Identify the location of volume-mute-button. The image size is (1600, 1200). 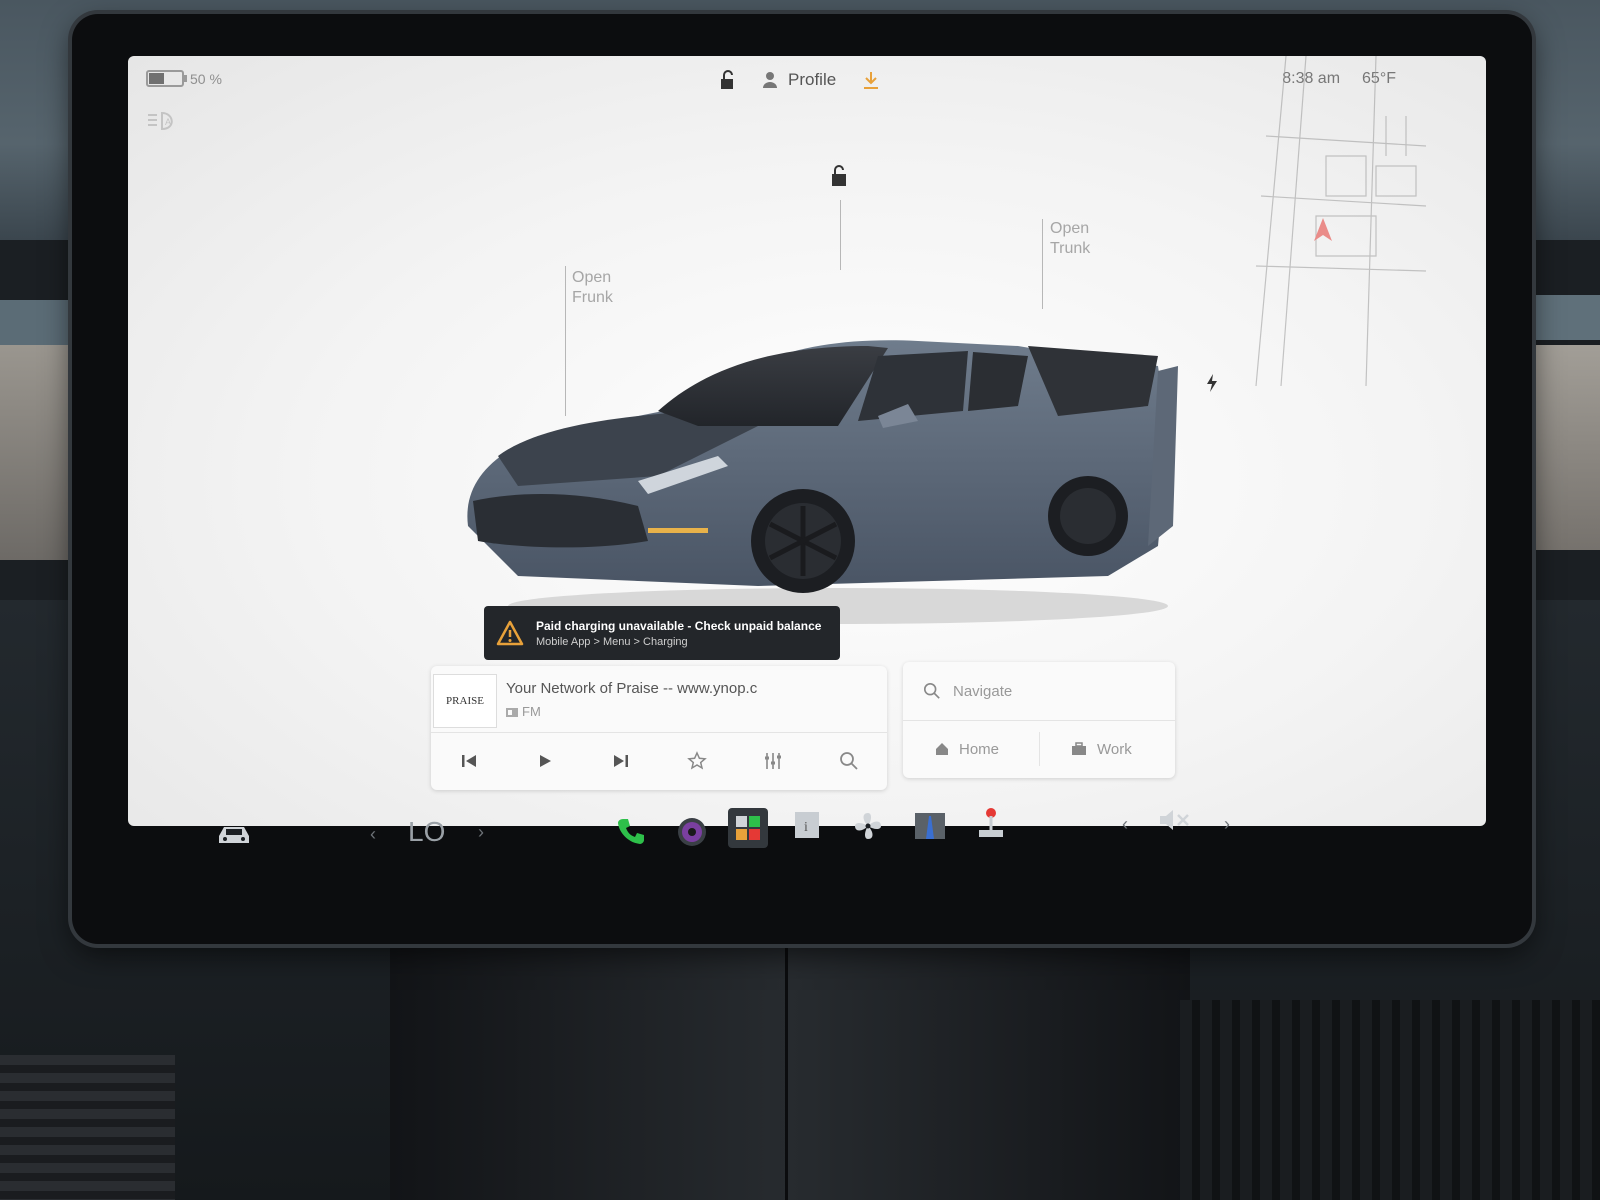
(1175, 820).